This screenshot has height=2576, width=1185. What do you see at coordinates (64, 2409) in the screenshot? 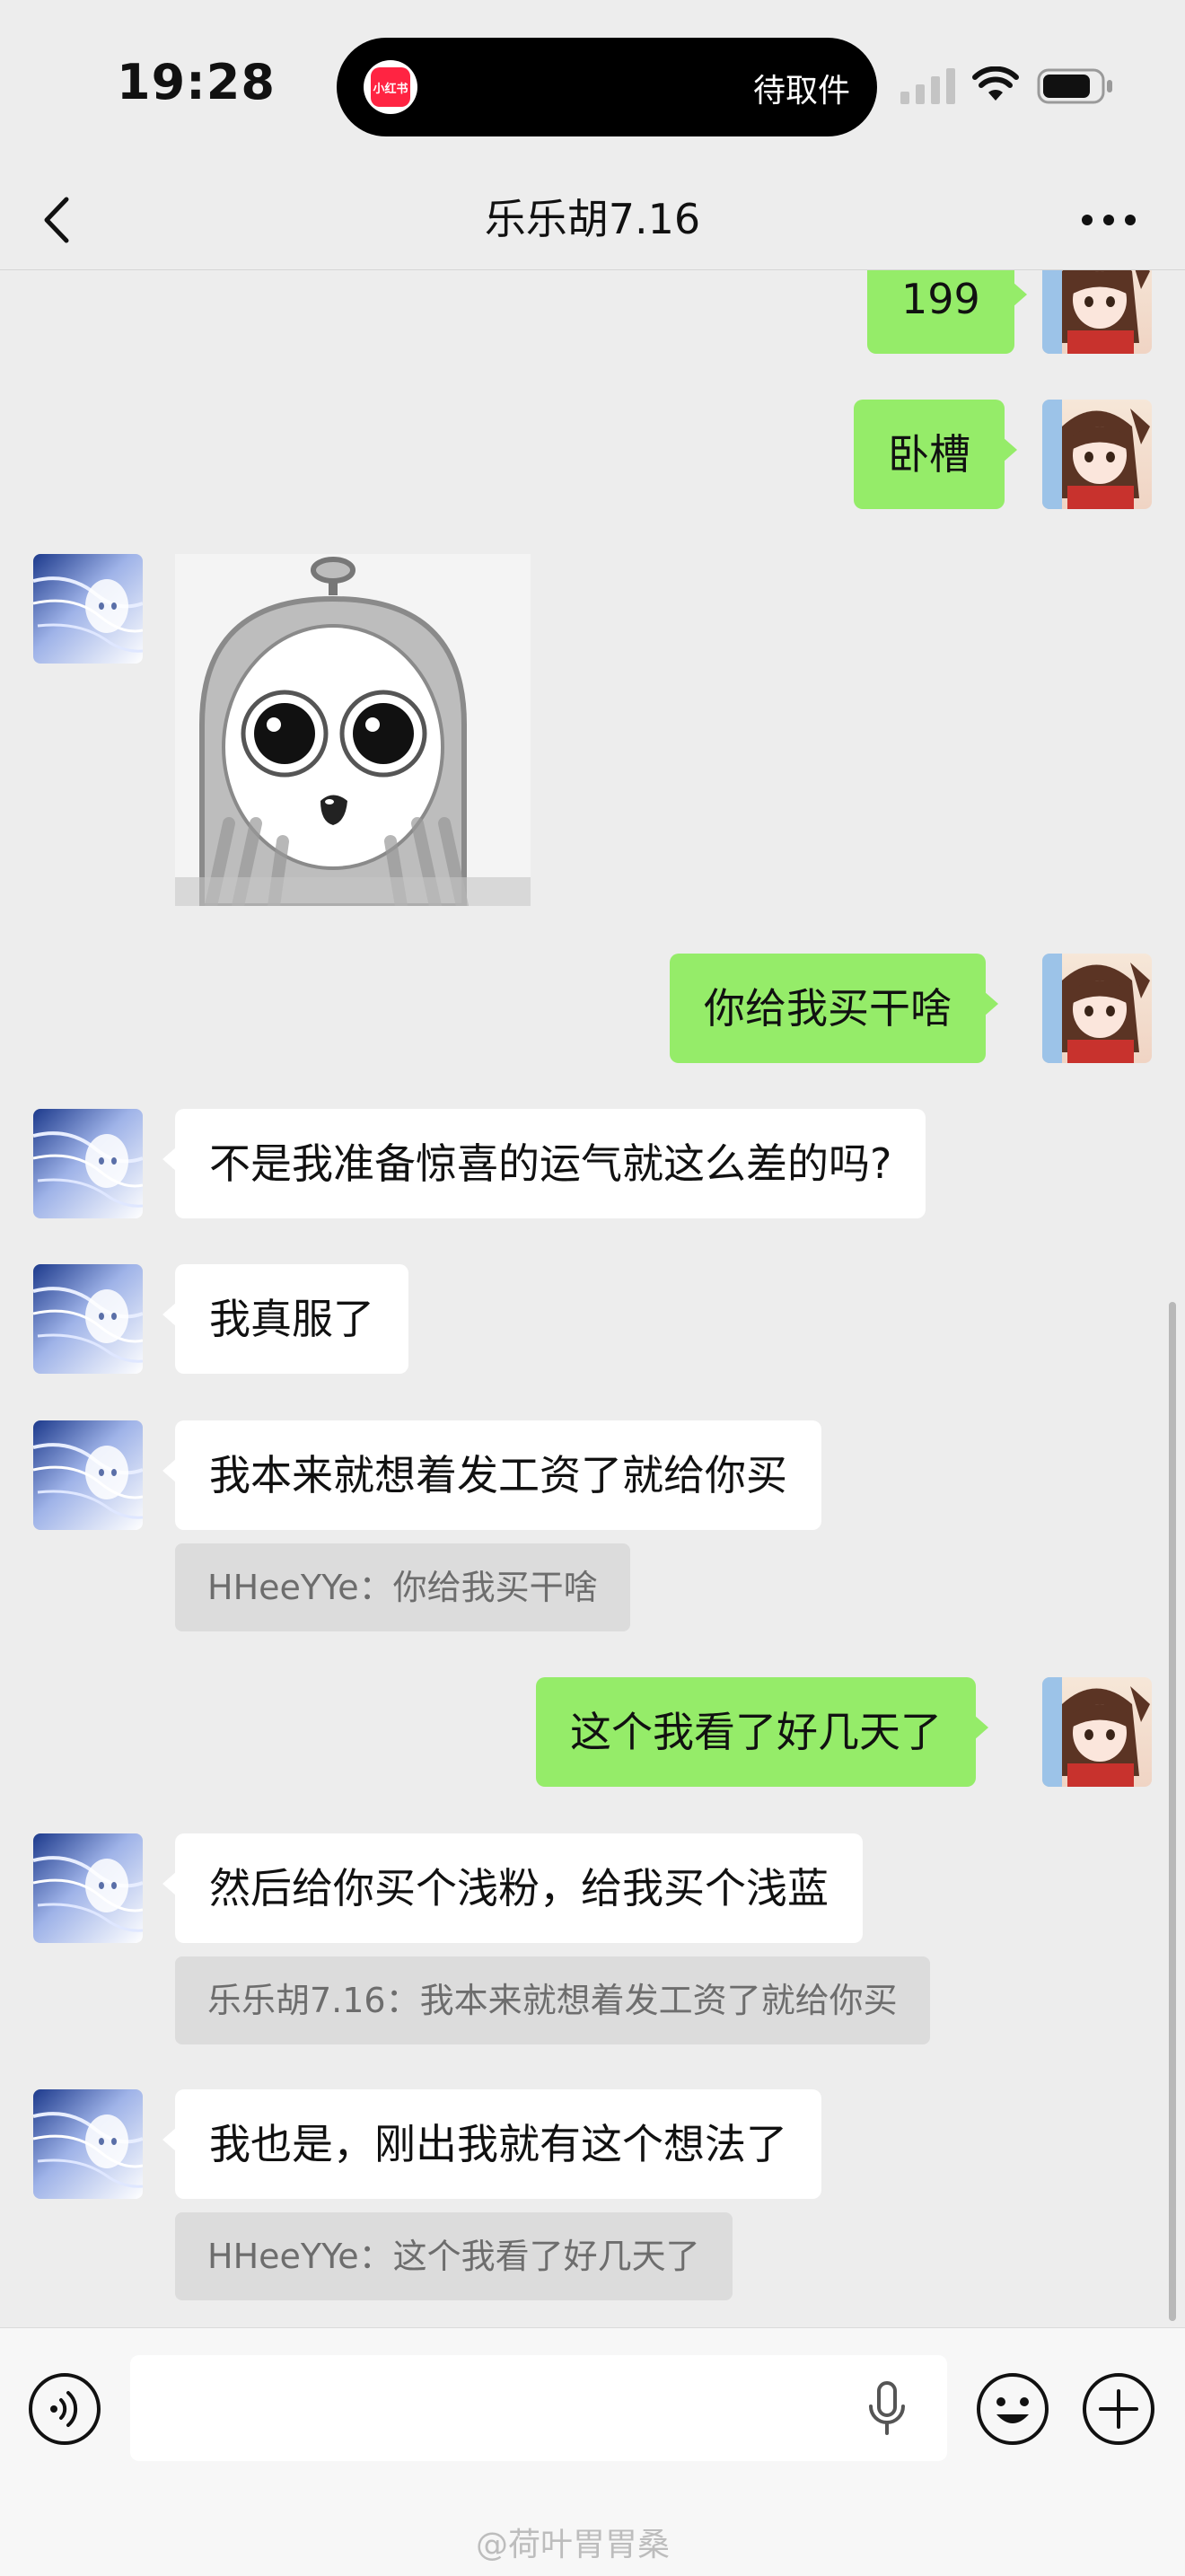
I see `voice-icon` at bounding box center [64, 2409].